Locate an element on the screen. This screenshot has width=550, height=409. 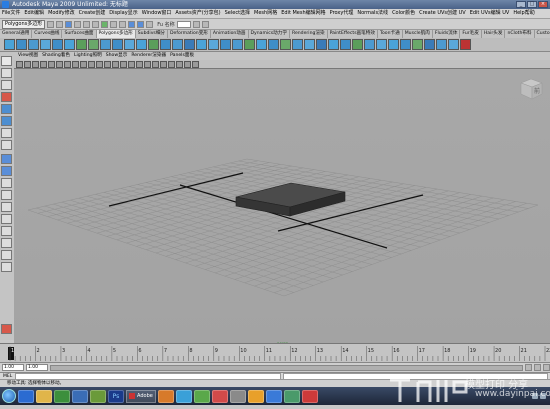
booleans-icon is located at coordinates (117, 44).